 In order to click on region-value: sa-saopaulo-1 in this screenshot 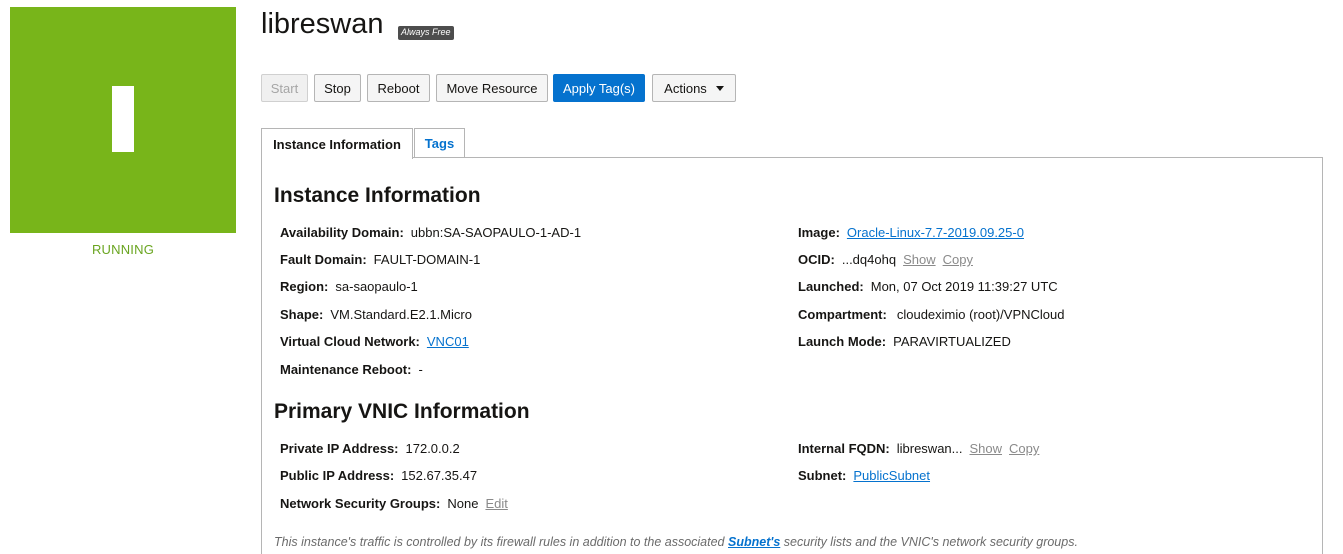, I will do `click(376, 286)`.